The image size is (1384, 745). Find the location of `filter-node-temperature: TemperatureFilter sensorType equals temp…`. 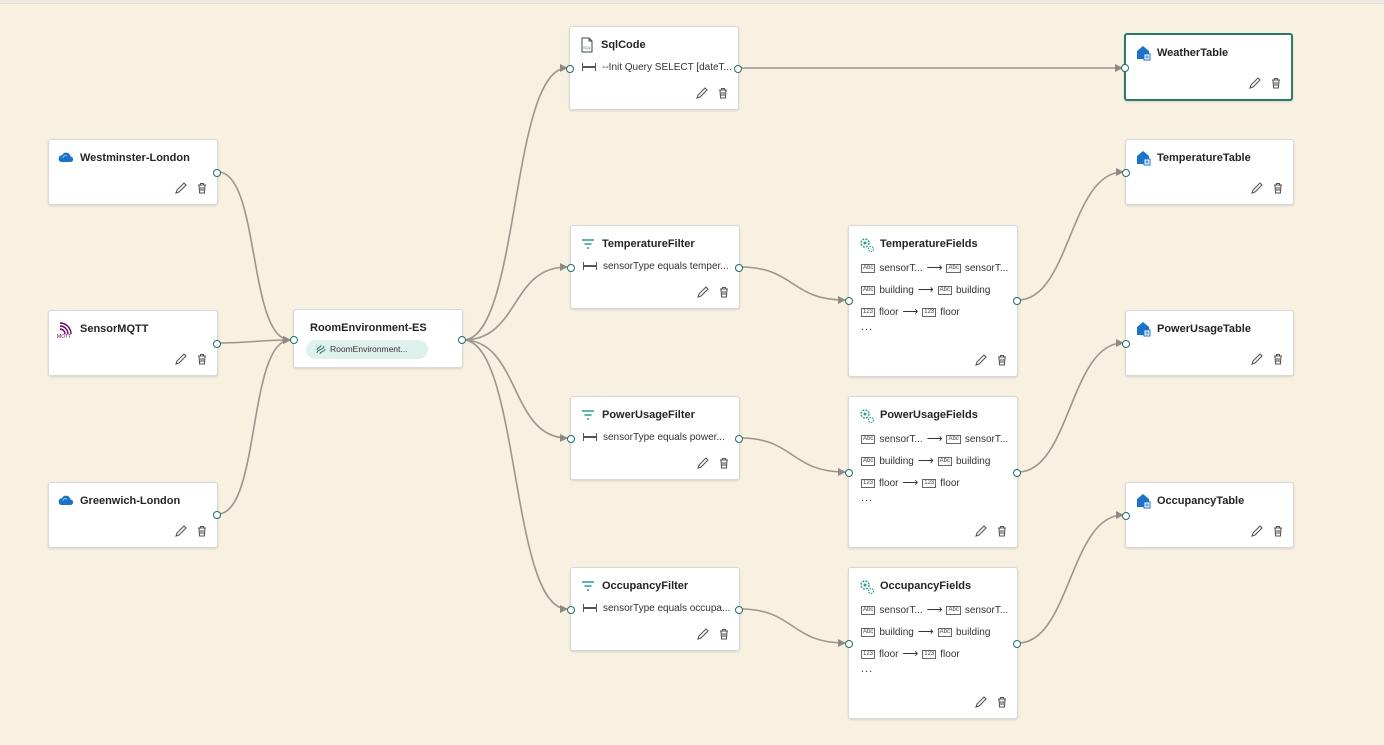

filter-node-temperature: TemperatureFilter sensorType equals temp… is located at coordinates (655, 267).